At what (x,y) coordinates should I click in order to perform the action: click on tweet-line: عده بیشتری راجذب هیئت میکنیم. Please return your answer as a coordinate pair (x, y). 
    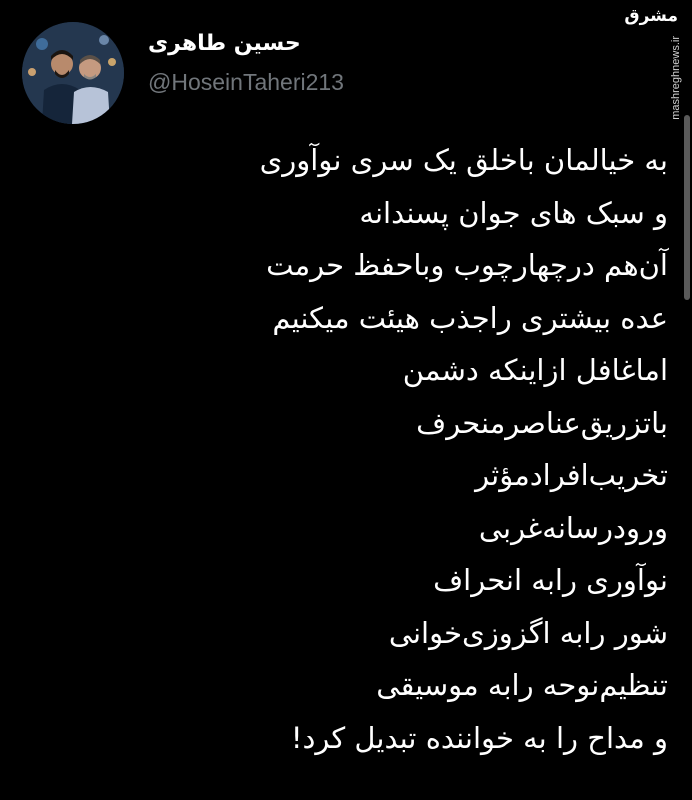
    Looking at the image, I should click on (470, 317).